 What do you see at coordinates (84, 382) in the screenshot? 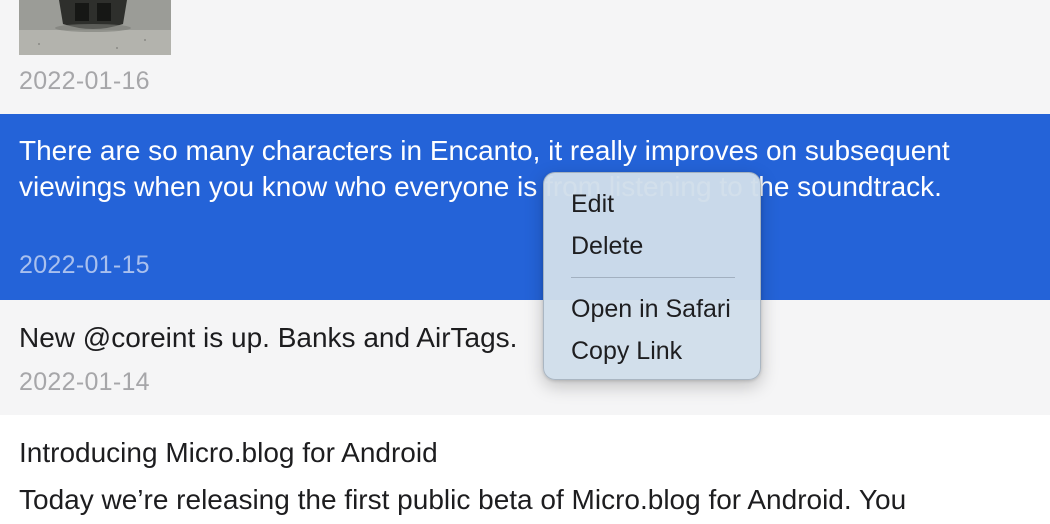
I see `post-date: 2022-01-14` at bounding box center [84, 382].